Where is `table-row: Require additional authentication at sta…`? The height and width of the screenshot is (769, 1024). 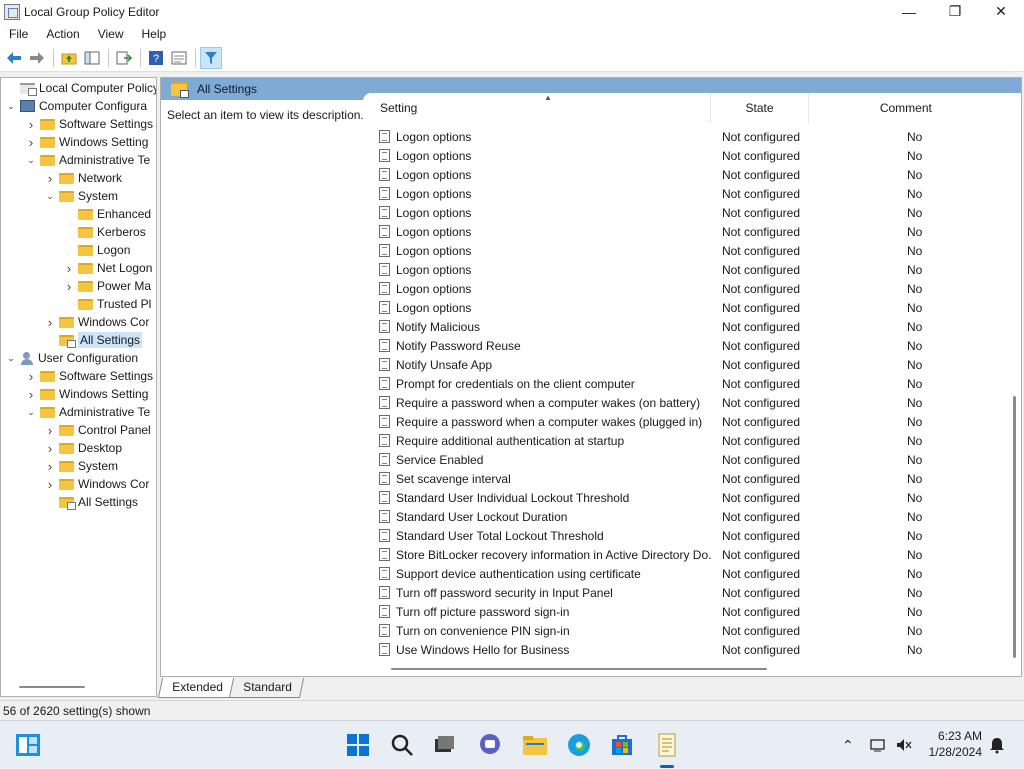
table-row: Require additional authentication at sta… is located at coordinates (683, 440).